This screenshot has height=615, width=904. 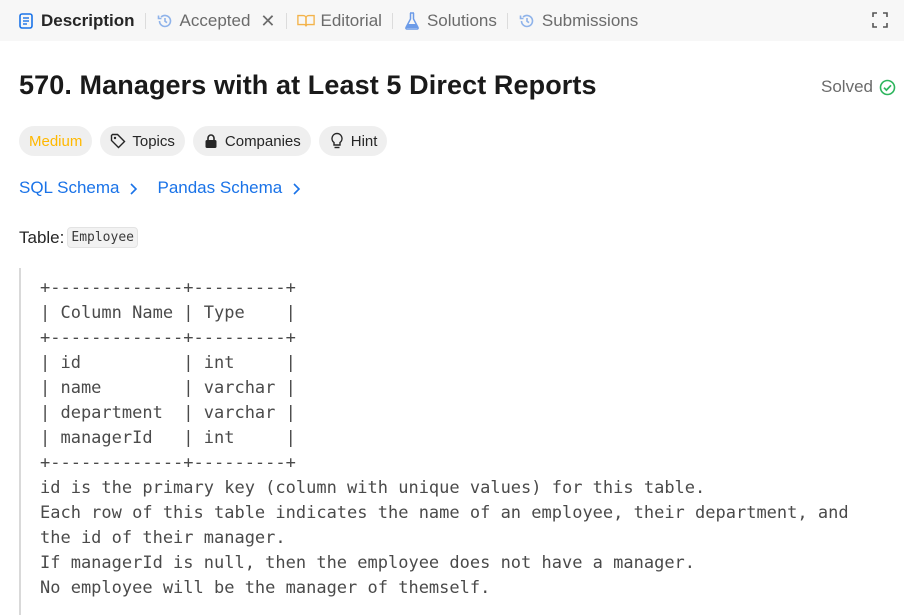 I want to click on expand-icon, so click(x=880, y=20).